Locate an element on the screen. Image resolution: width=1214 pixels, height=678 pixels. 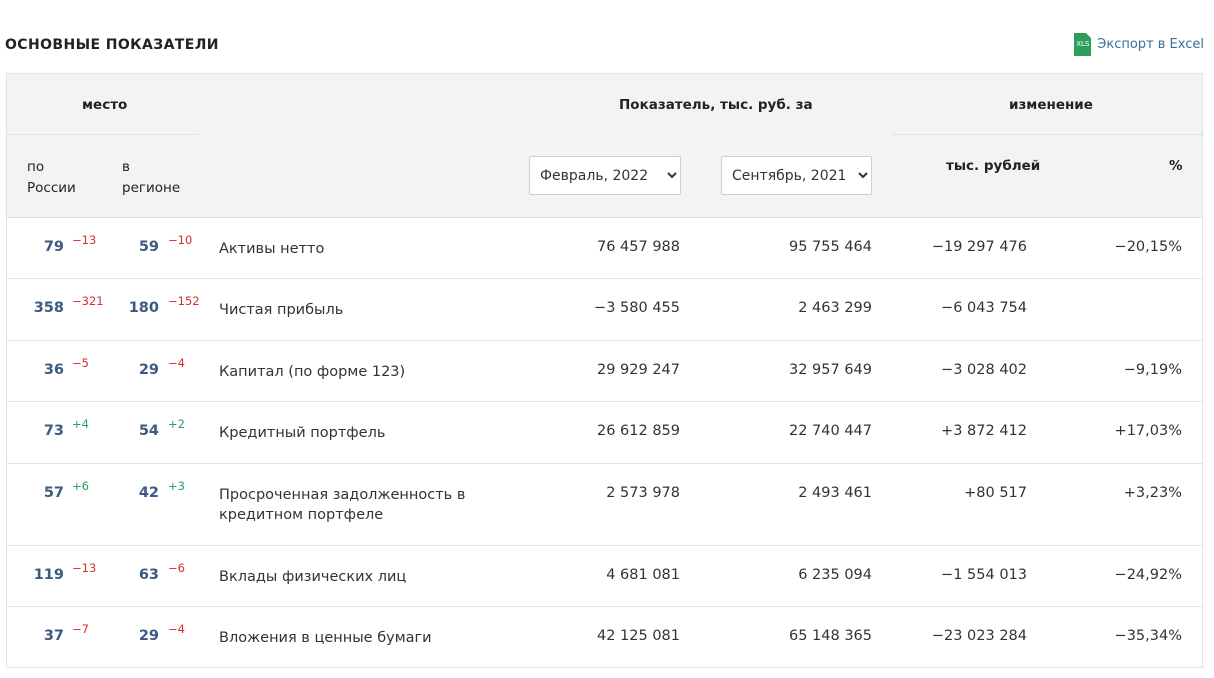
rank-russia-delta: −321 is located at coordinates (88, 301).